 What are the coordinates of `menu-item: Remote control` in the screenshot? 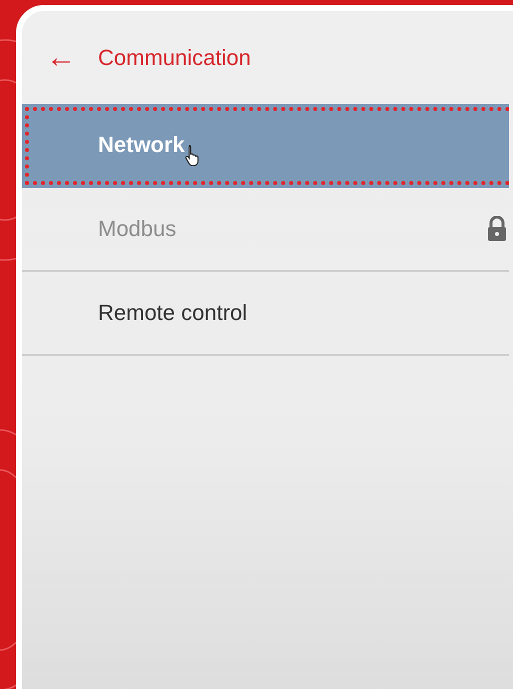 It's located at (265, 314).